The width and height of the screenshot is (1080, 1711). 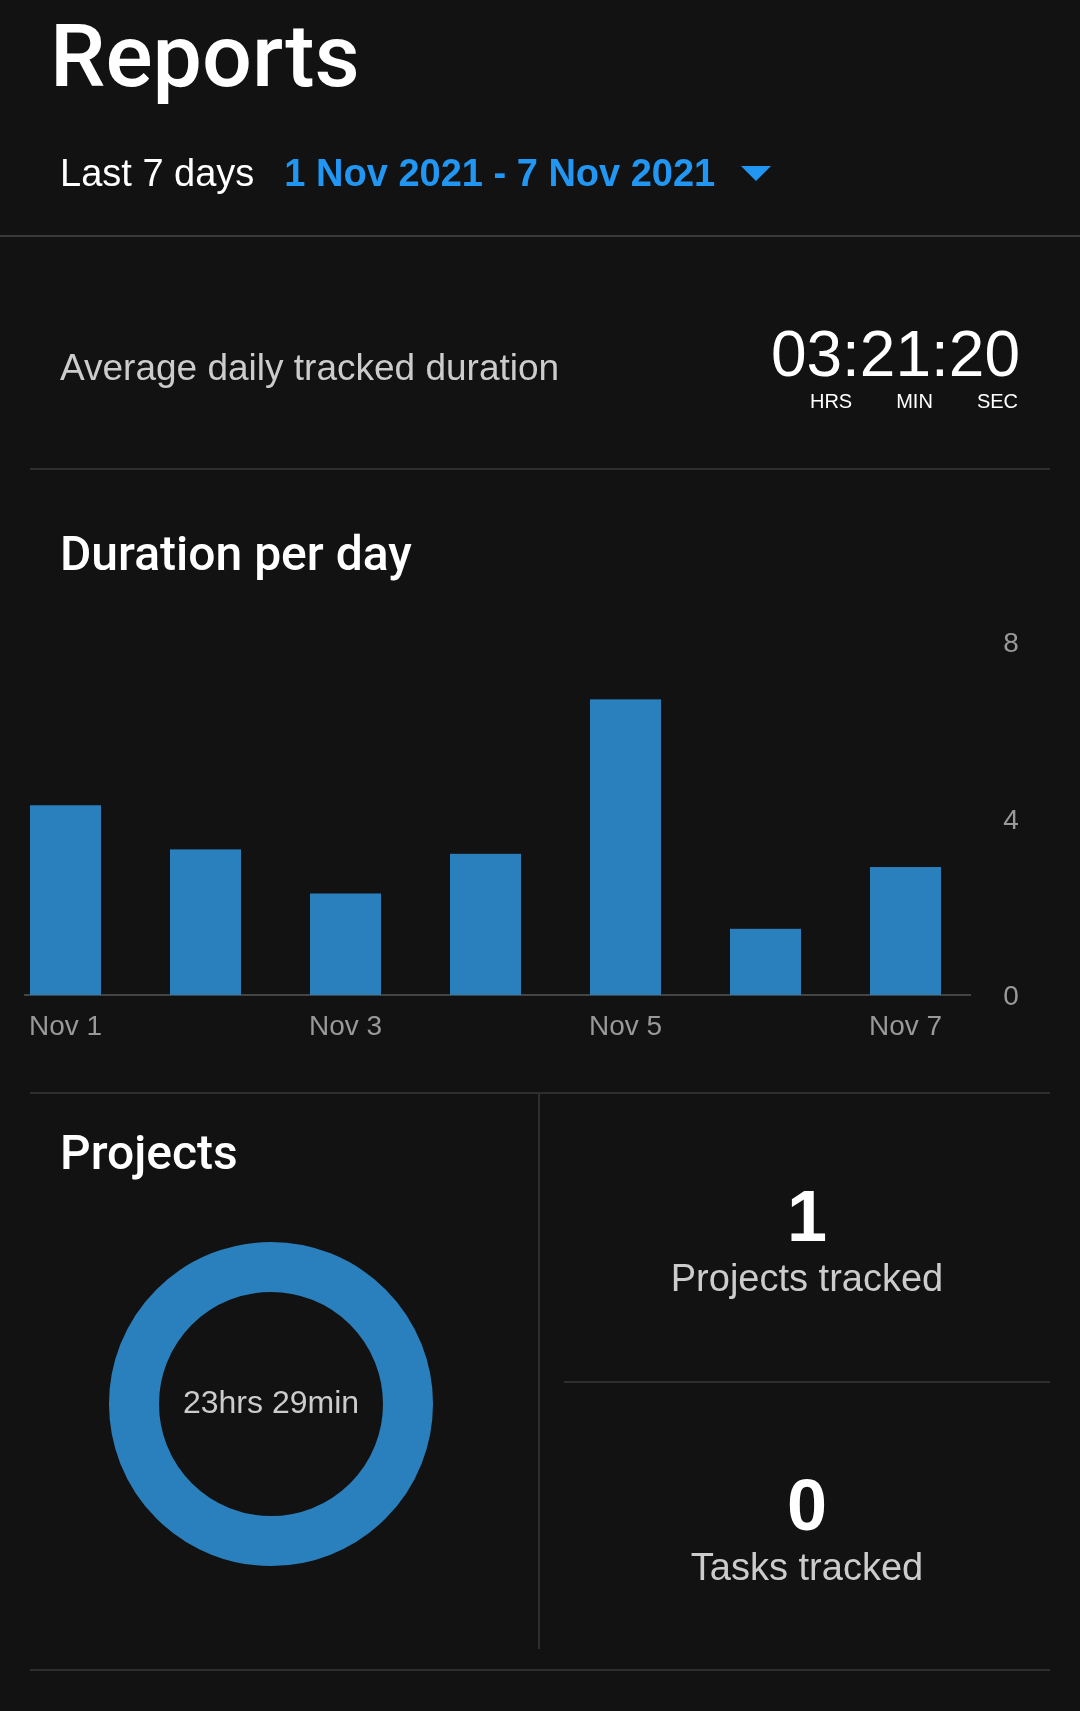 I want to click on x-tick-label: Nov 5, so click(x=625, y=1026).